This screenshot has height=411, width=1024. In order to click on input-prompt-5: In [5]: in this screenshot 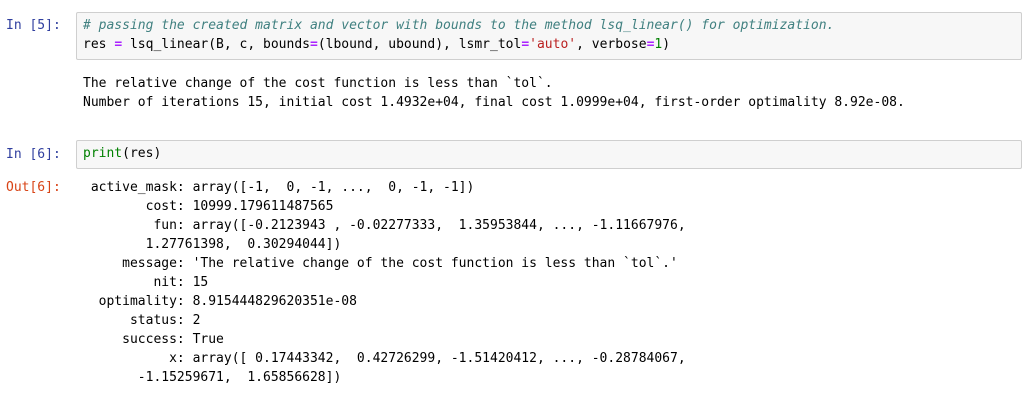, I will do `click(33, 25)`.